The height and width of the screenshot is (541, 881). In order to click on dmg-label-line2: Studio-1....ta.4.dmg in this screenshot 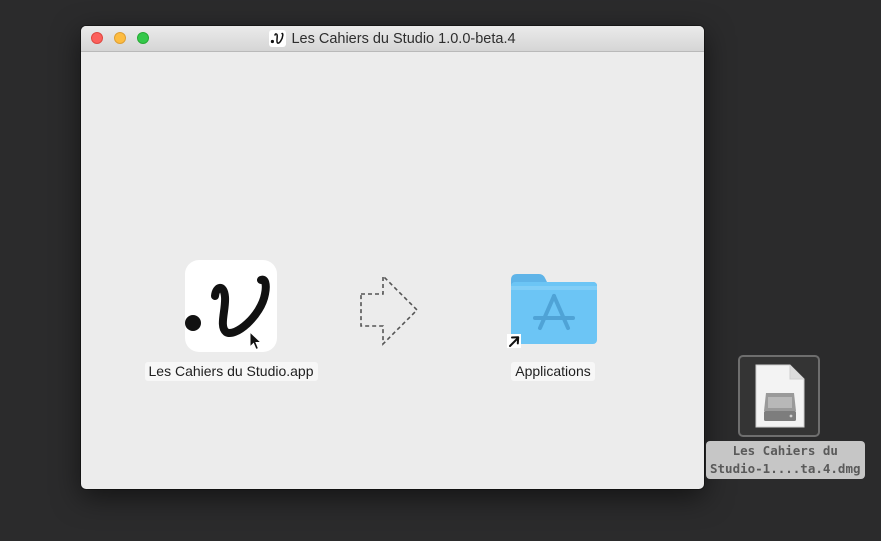, I will do `click(785, 468)`.